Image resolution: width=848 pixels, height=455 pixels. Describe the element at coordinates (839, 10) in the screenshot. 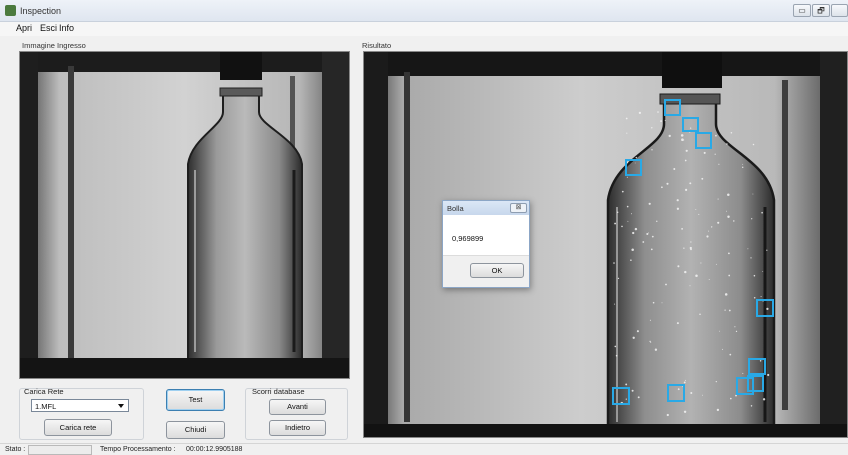

I see `close-button` at that location.